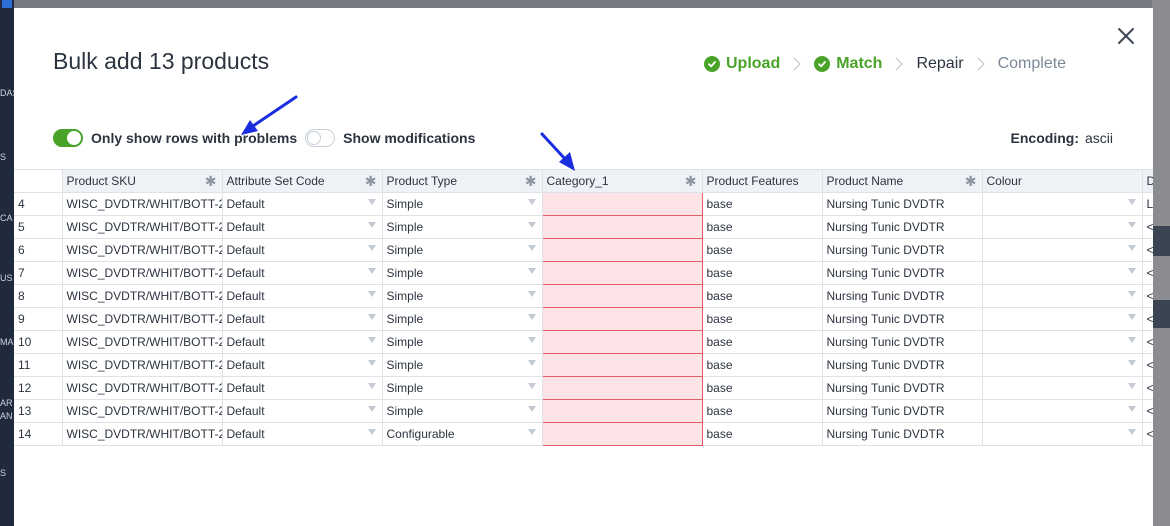 This screenshot has height=526, width=1170. Describe the element at coordinates (462, 434) in the screenshot. I see `cell-product-type: Configurable` at that location.